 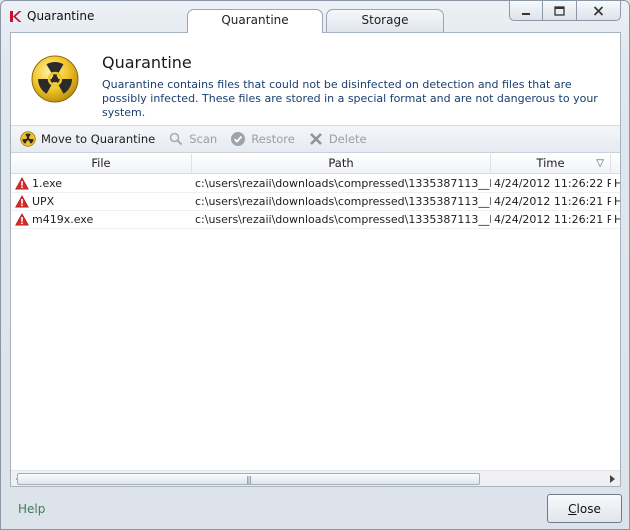 I want to click on table-header: File Path Time ▽, so click(x=315, y=164).